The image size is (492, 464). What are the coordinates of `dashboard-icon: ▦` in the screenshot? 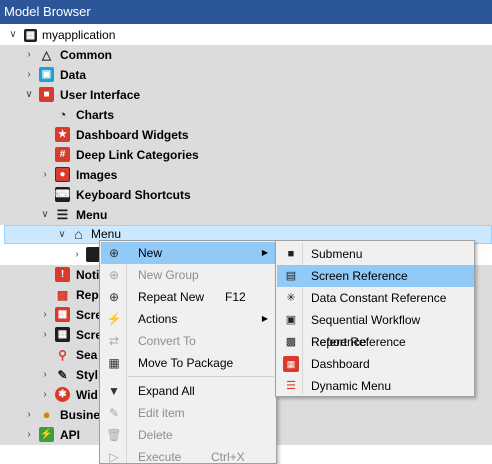 It's located at (291, 364).